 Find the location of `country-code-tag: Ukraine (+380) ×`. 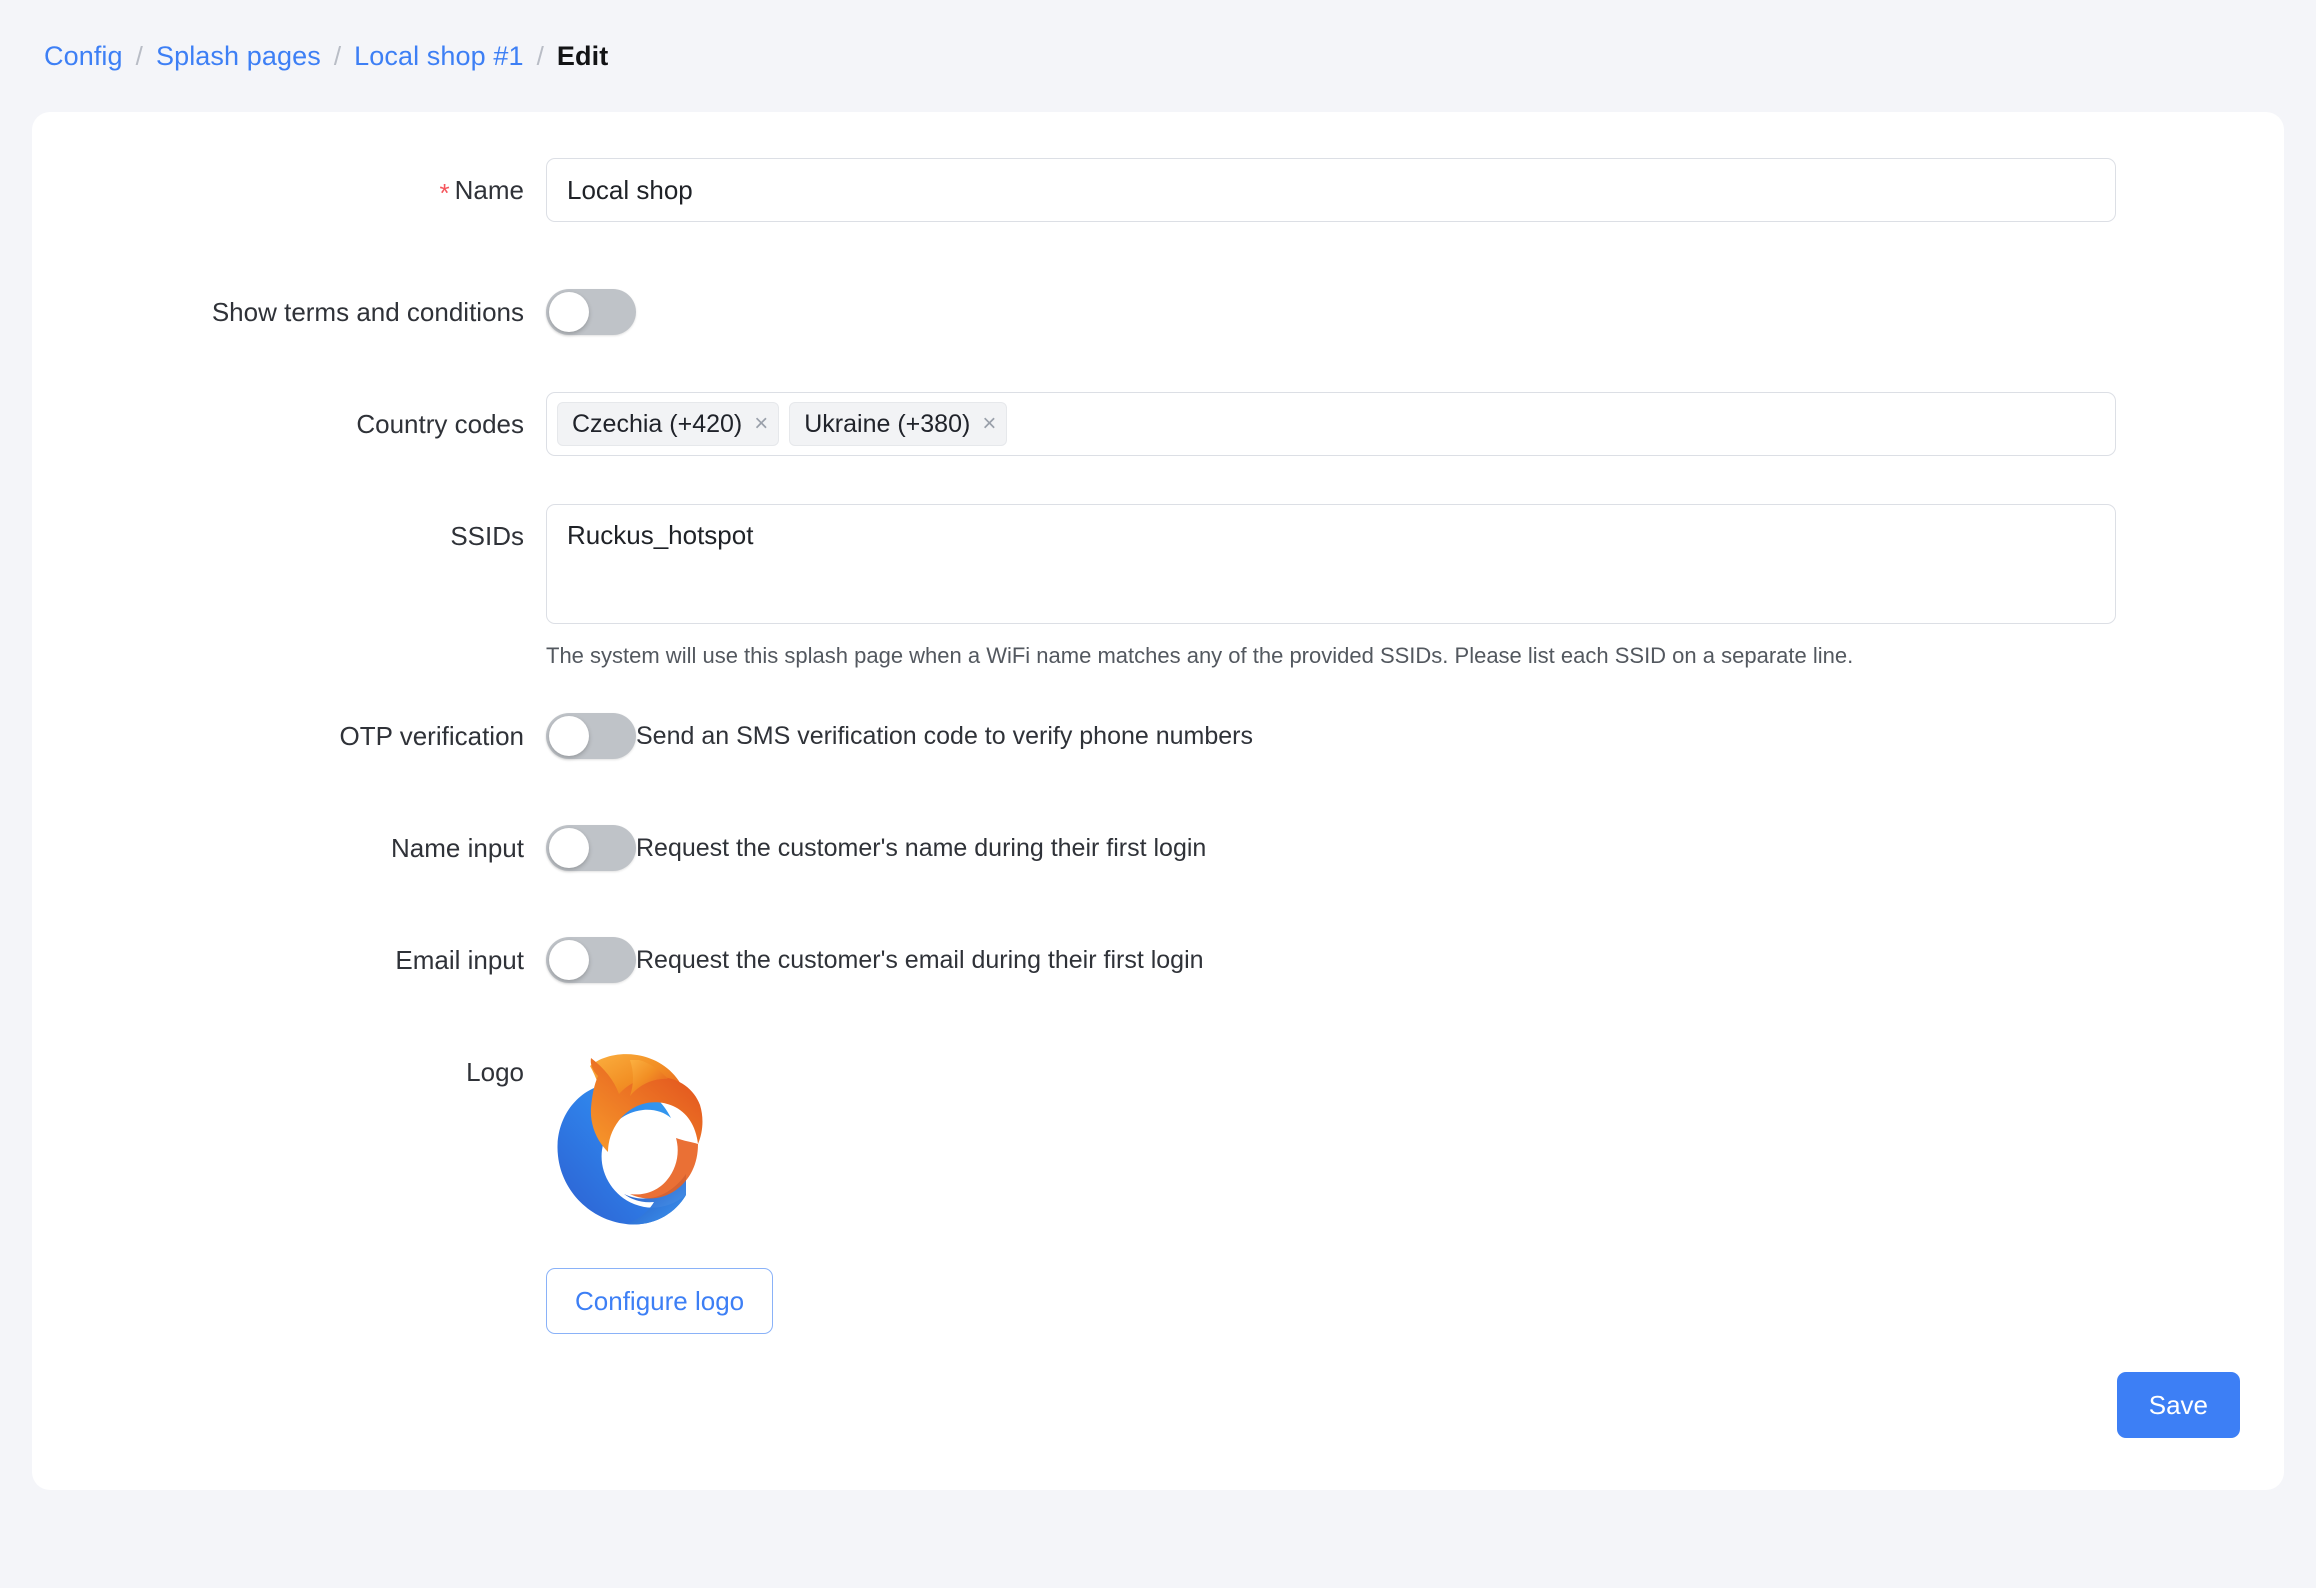

country-code-tag: Ukraine (+380) × is located at coordinates (898, 424).